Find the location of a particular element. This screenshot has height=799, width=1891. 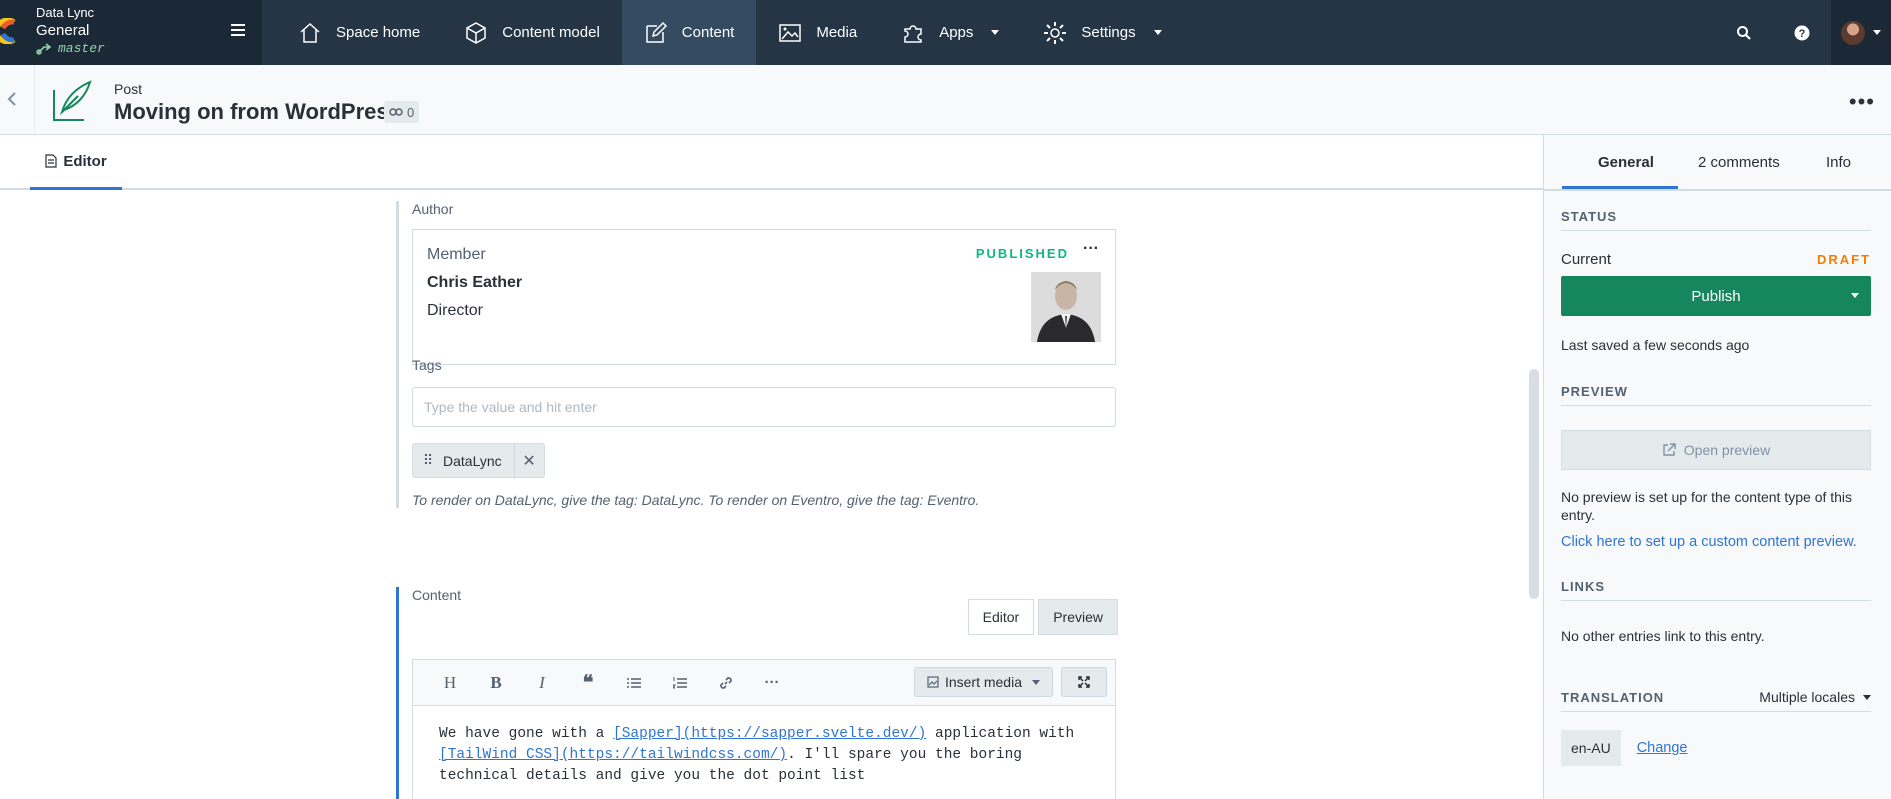

nav-media: Media is located at coordinates (817, 32).